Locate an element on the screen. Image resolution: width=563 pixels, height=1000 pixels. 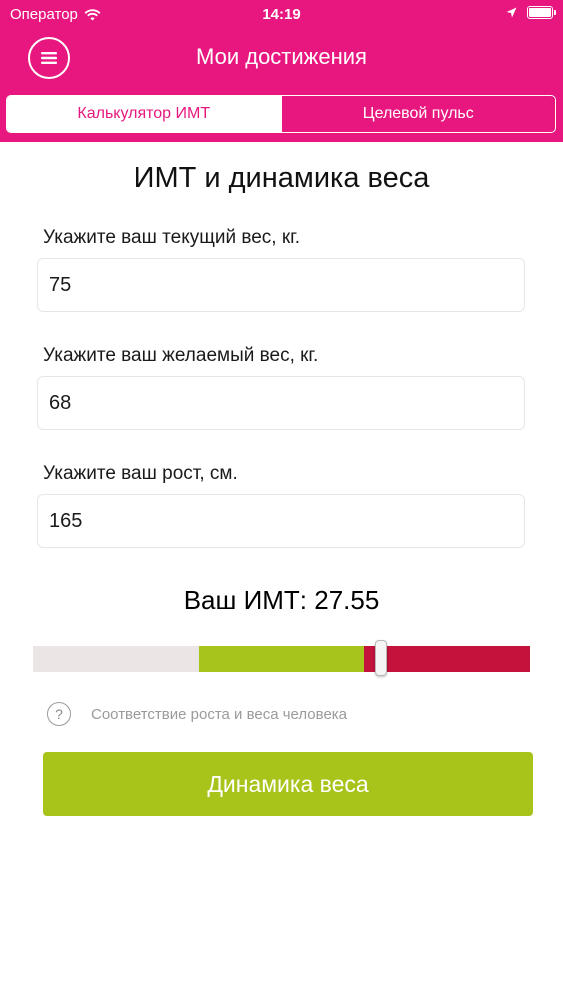
nav-title: Мои достижения is located at coordinates (281, 56).